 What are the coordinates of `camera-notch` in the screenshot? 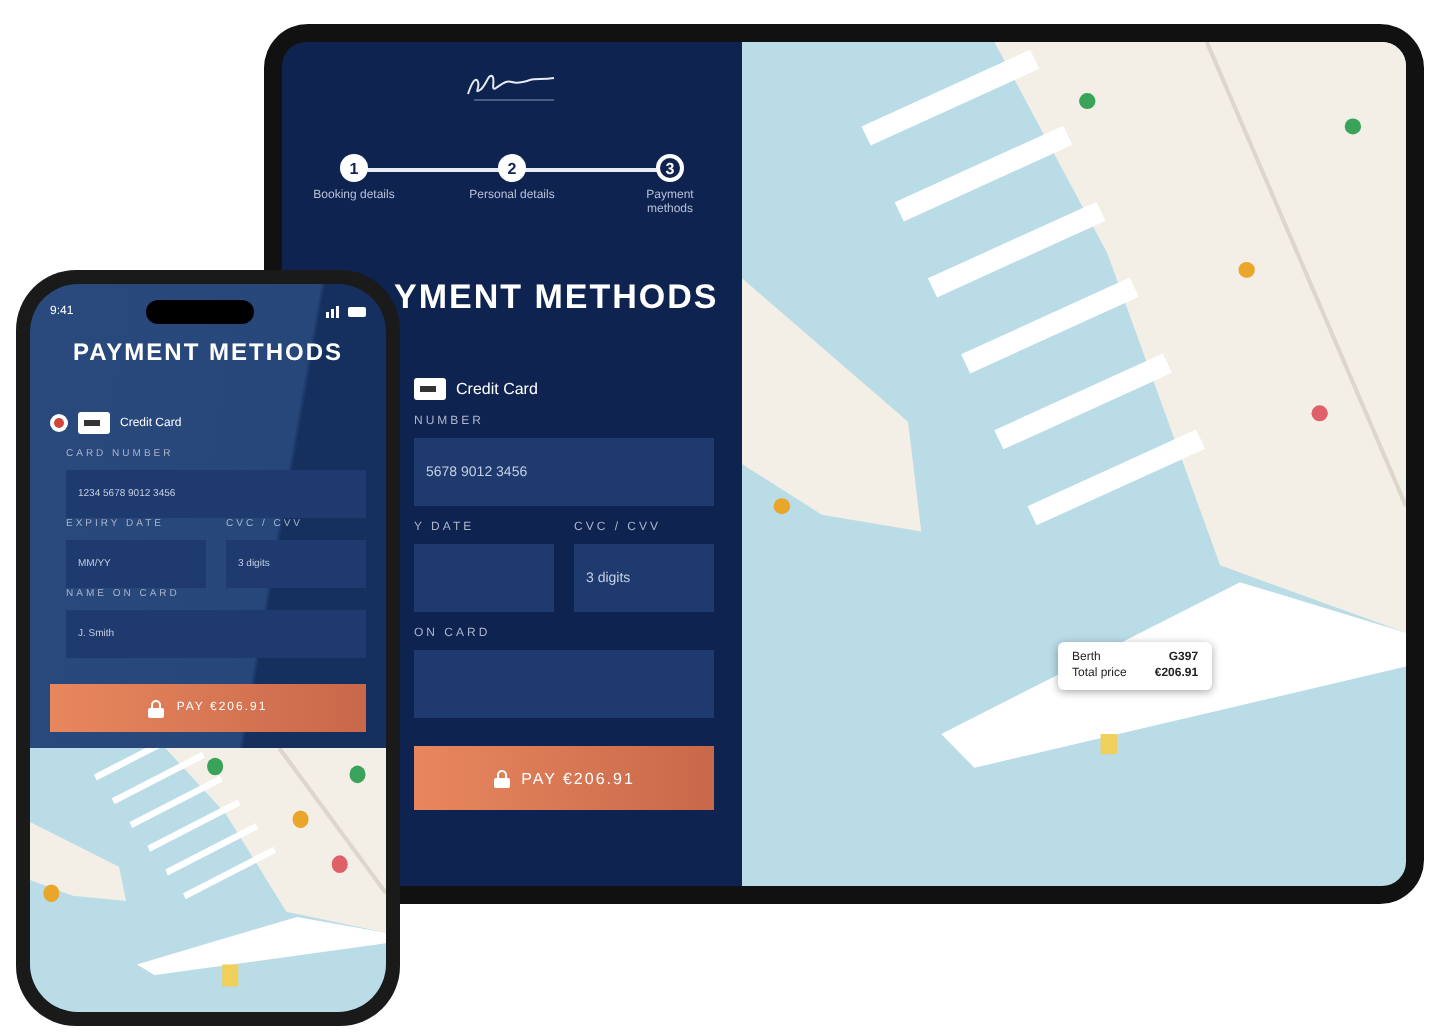 It's located at (199, 312).